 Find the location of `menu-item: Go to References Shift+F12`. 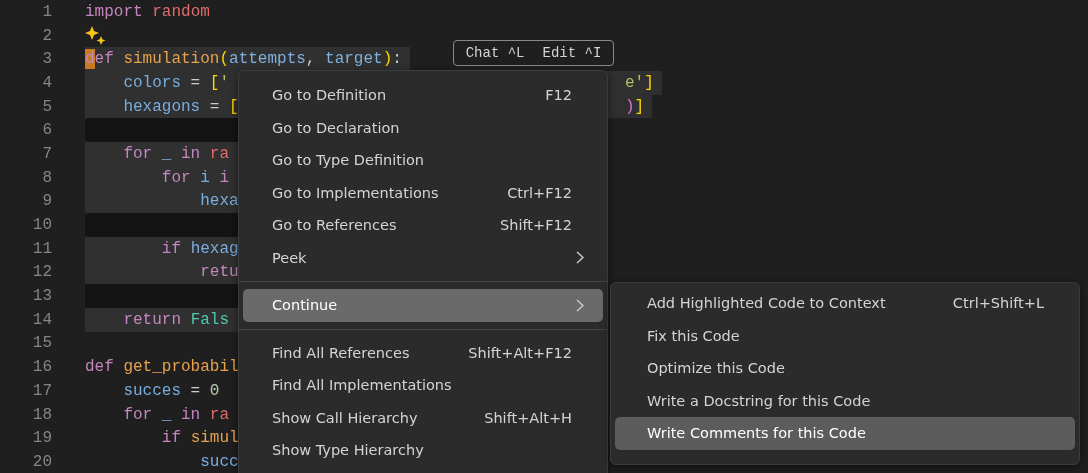

menu-item: Go to References Shift+F12 is located at coordinates (423, 225).